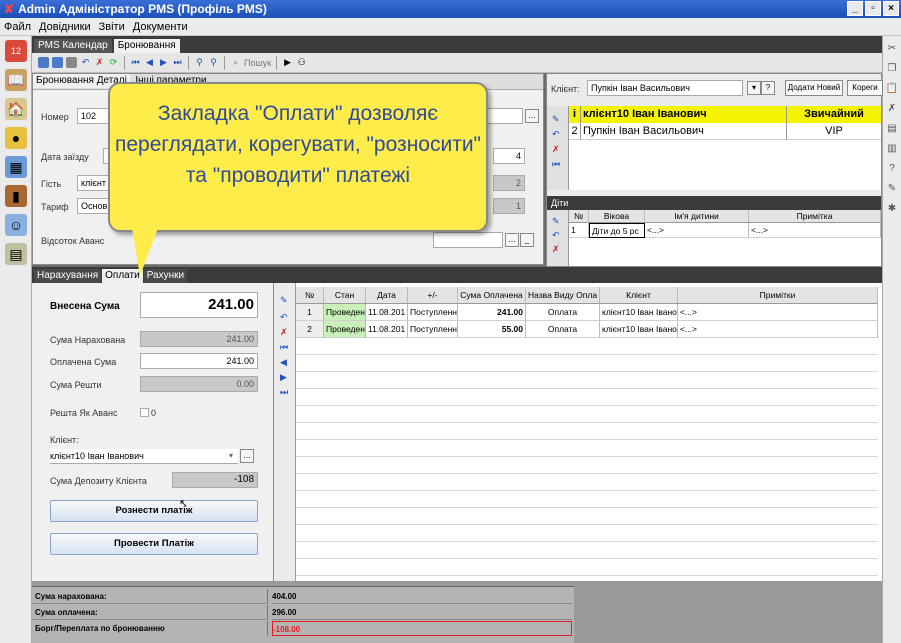  What do you see at coordinates (150, 612) in the screenshot?
I see `total-paid-label: Сума оплачена:` at bounding box center [150, 612].